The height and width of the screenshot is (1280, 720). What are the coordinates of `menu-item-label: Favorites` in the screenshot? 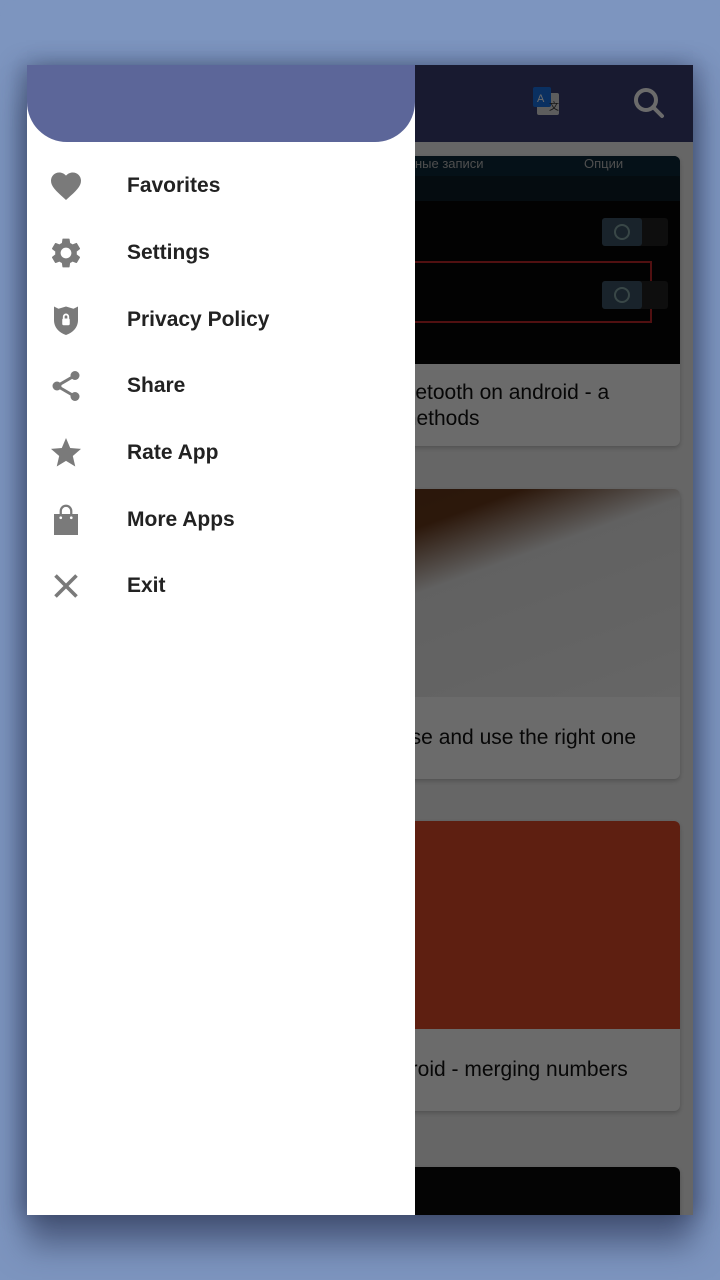 It's located at (174, 186).